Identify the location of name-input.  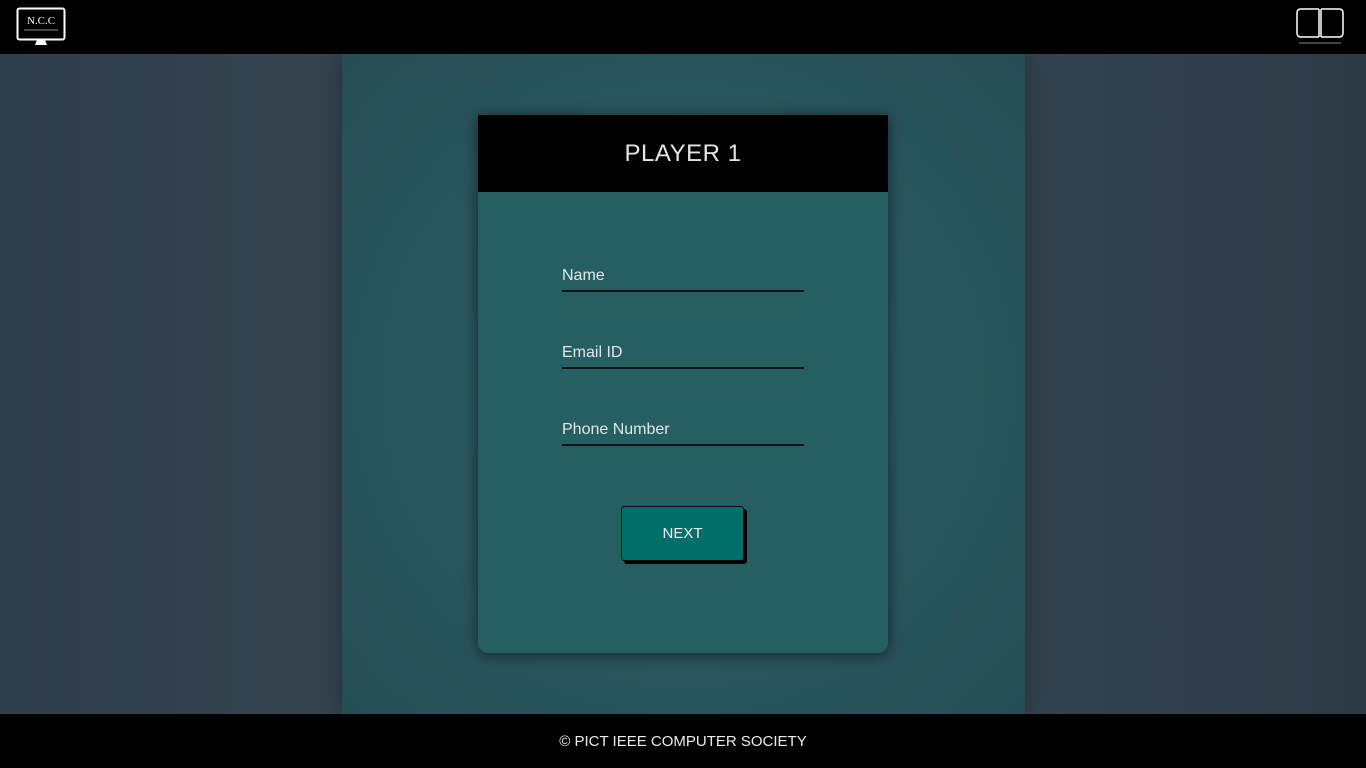
(683, 277).